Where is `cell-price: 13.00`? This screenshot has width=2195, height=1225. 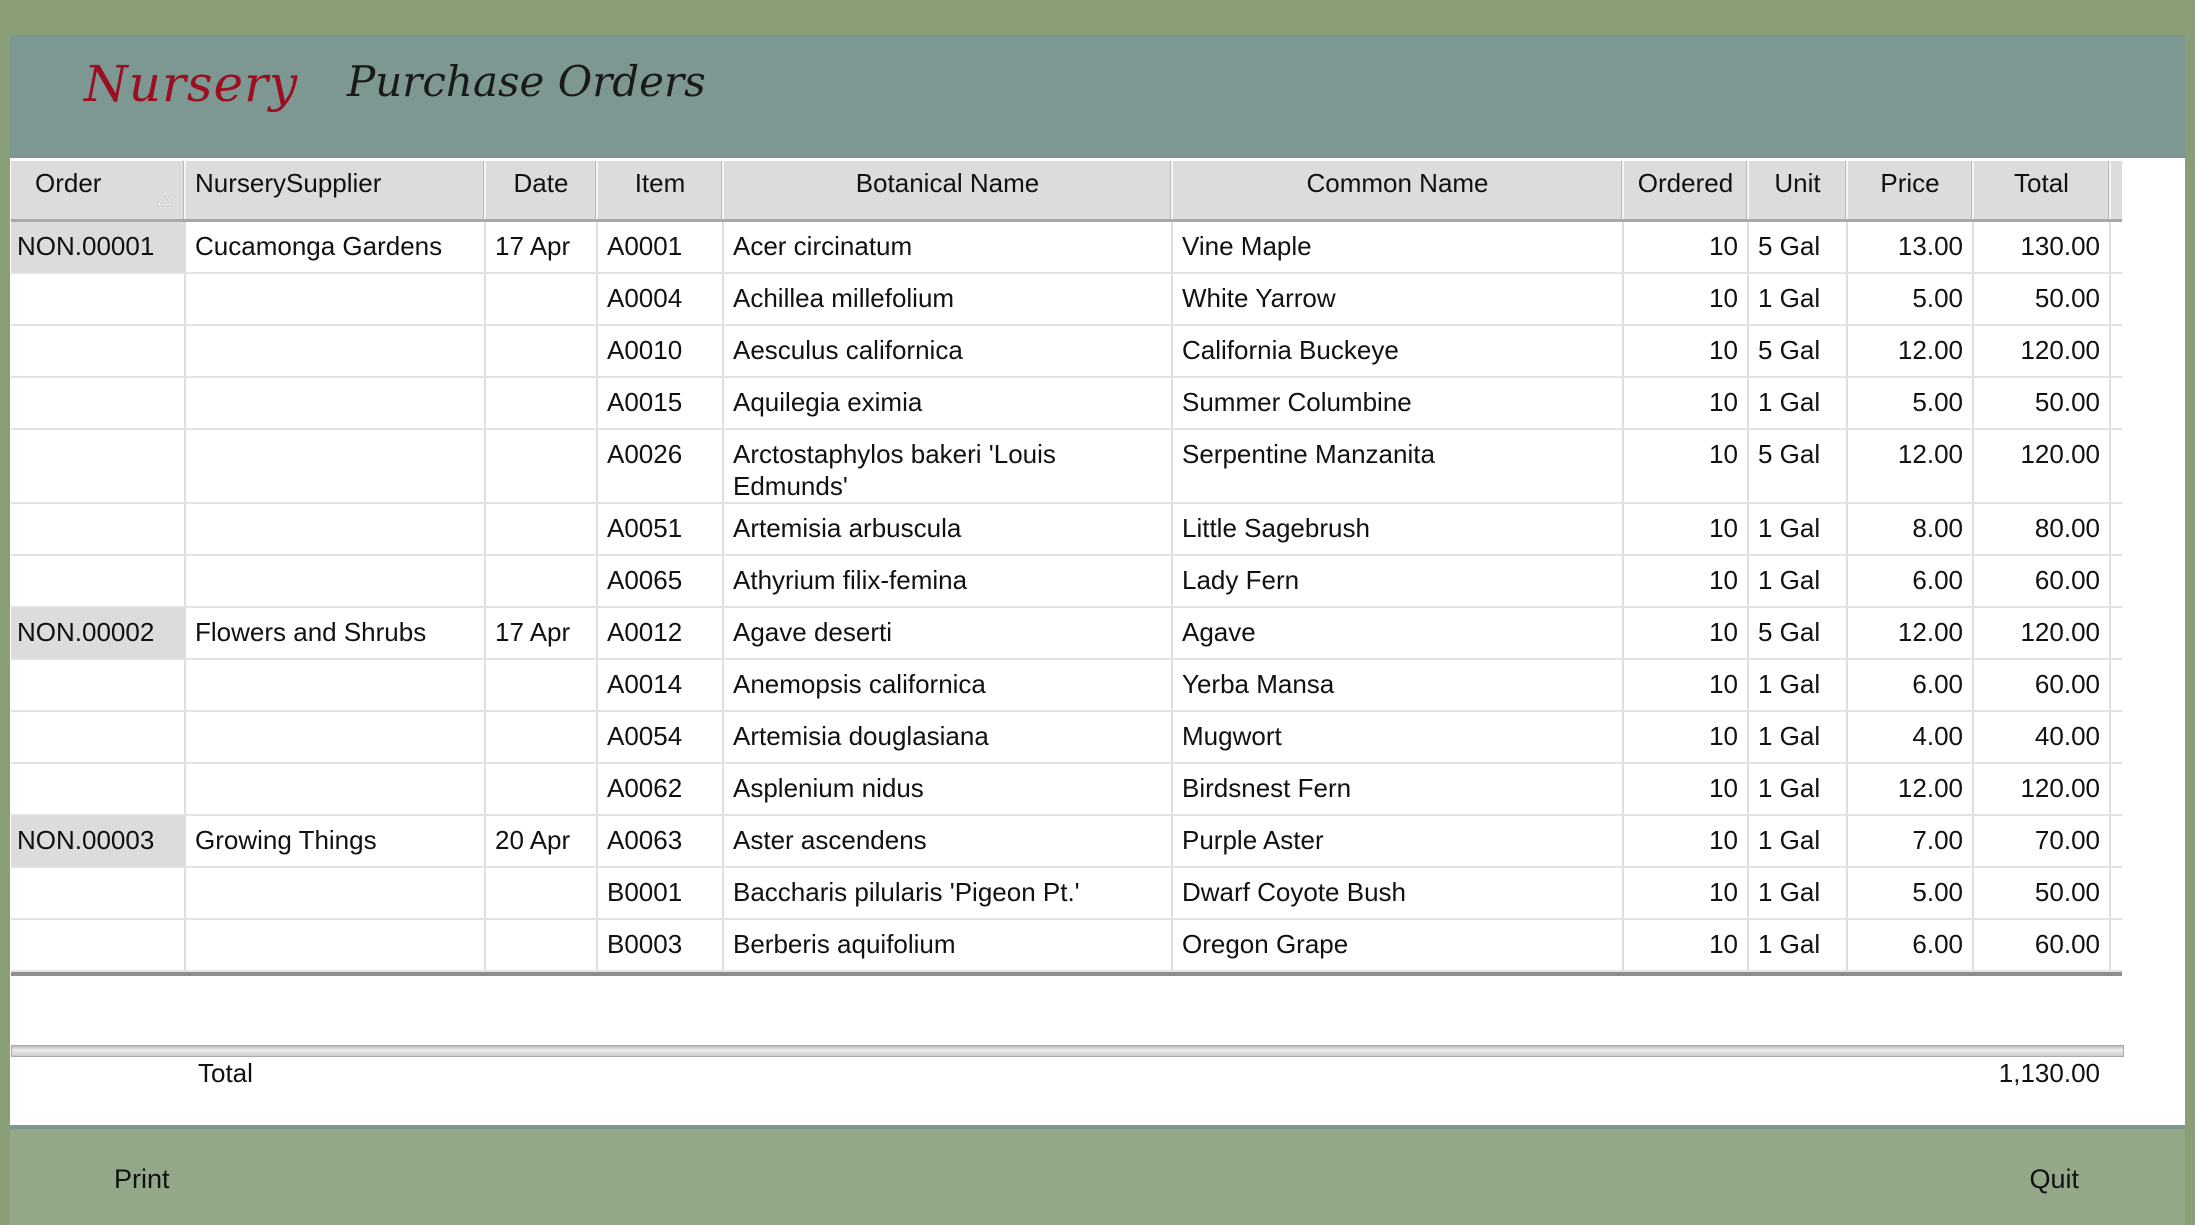 cell-price: 13.00 is located at coordinates (1911, 247).